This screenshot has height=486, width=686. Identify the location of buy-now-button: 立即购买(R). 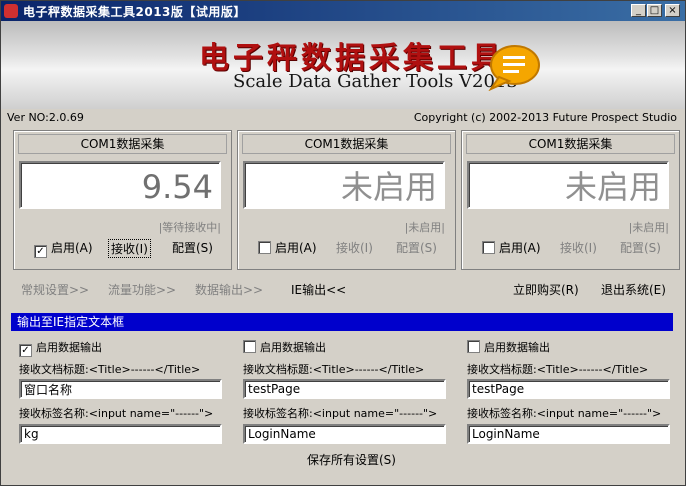
(546, 289).